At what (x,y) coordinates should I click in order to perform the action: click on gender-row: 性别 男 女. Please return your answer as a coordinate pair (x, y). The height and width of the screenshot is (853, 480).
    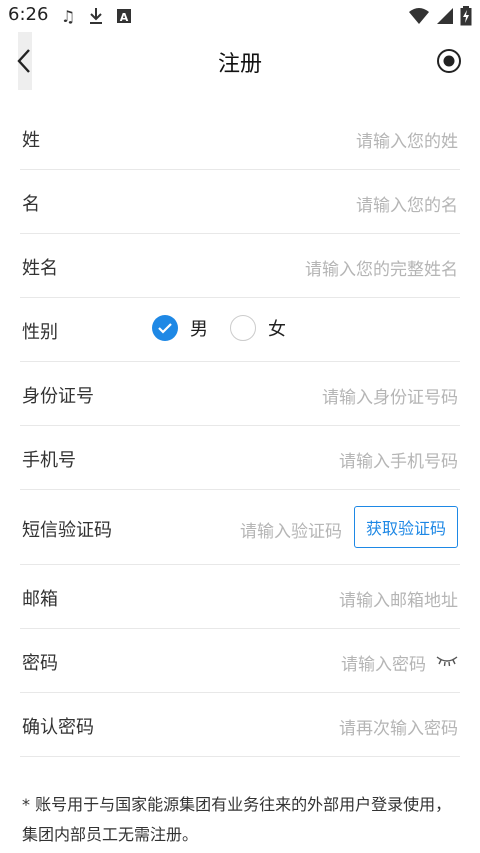
    Looking at the image, I should click on (240, 330).